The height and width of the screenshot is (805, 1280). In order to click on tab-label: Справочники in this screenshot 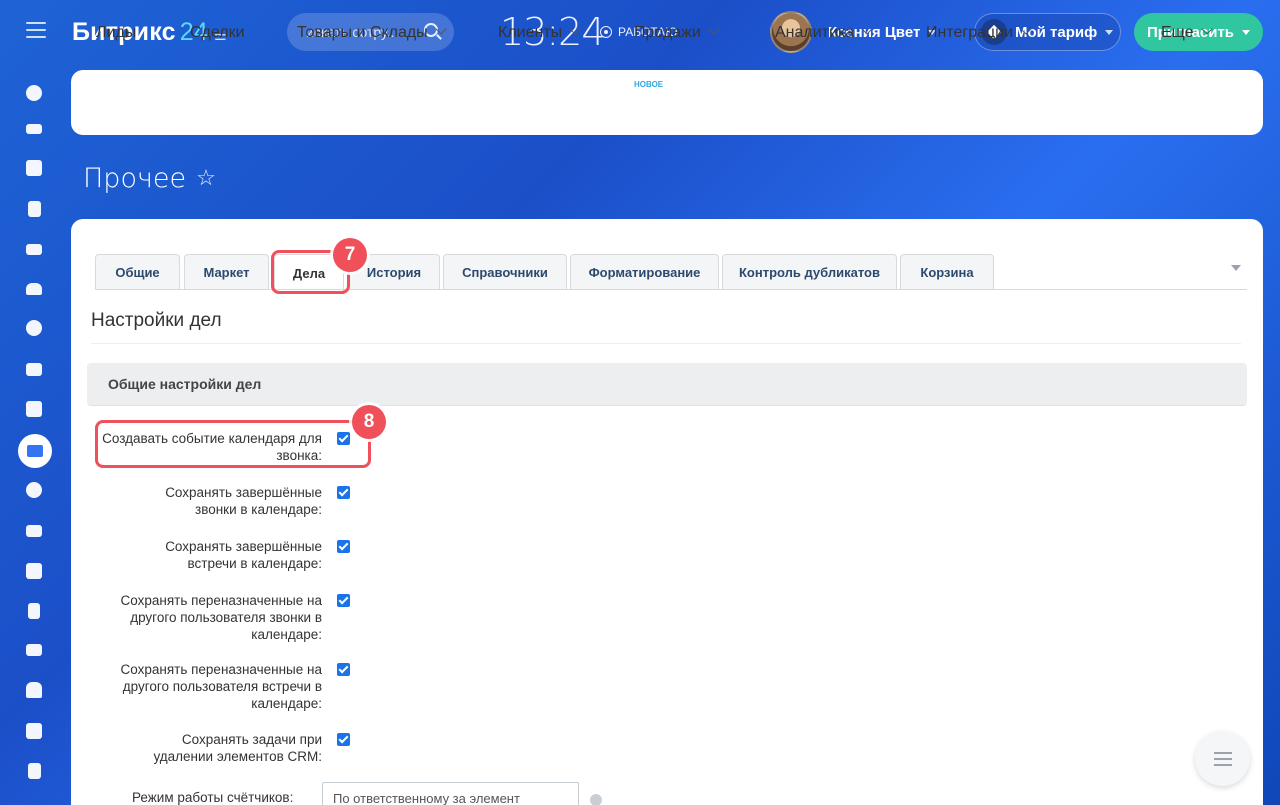, I will do `click(505, 272)`.